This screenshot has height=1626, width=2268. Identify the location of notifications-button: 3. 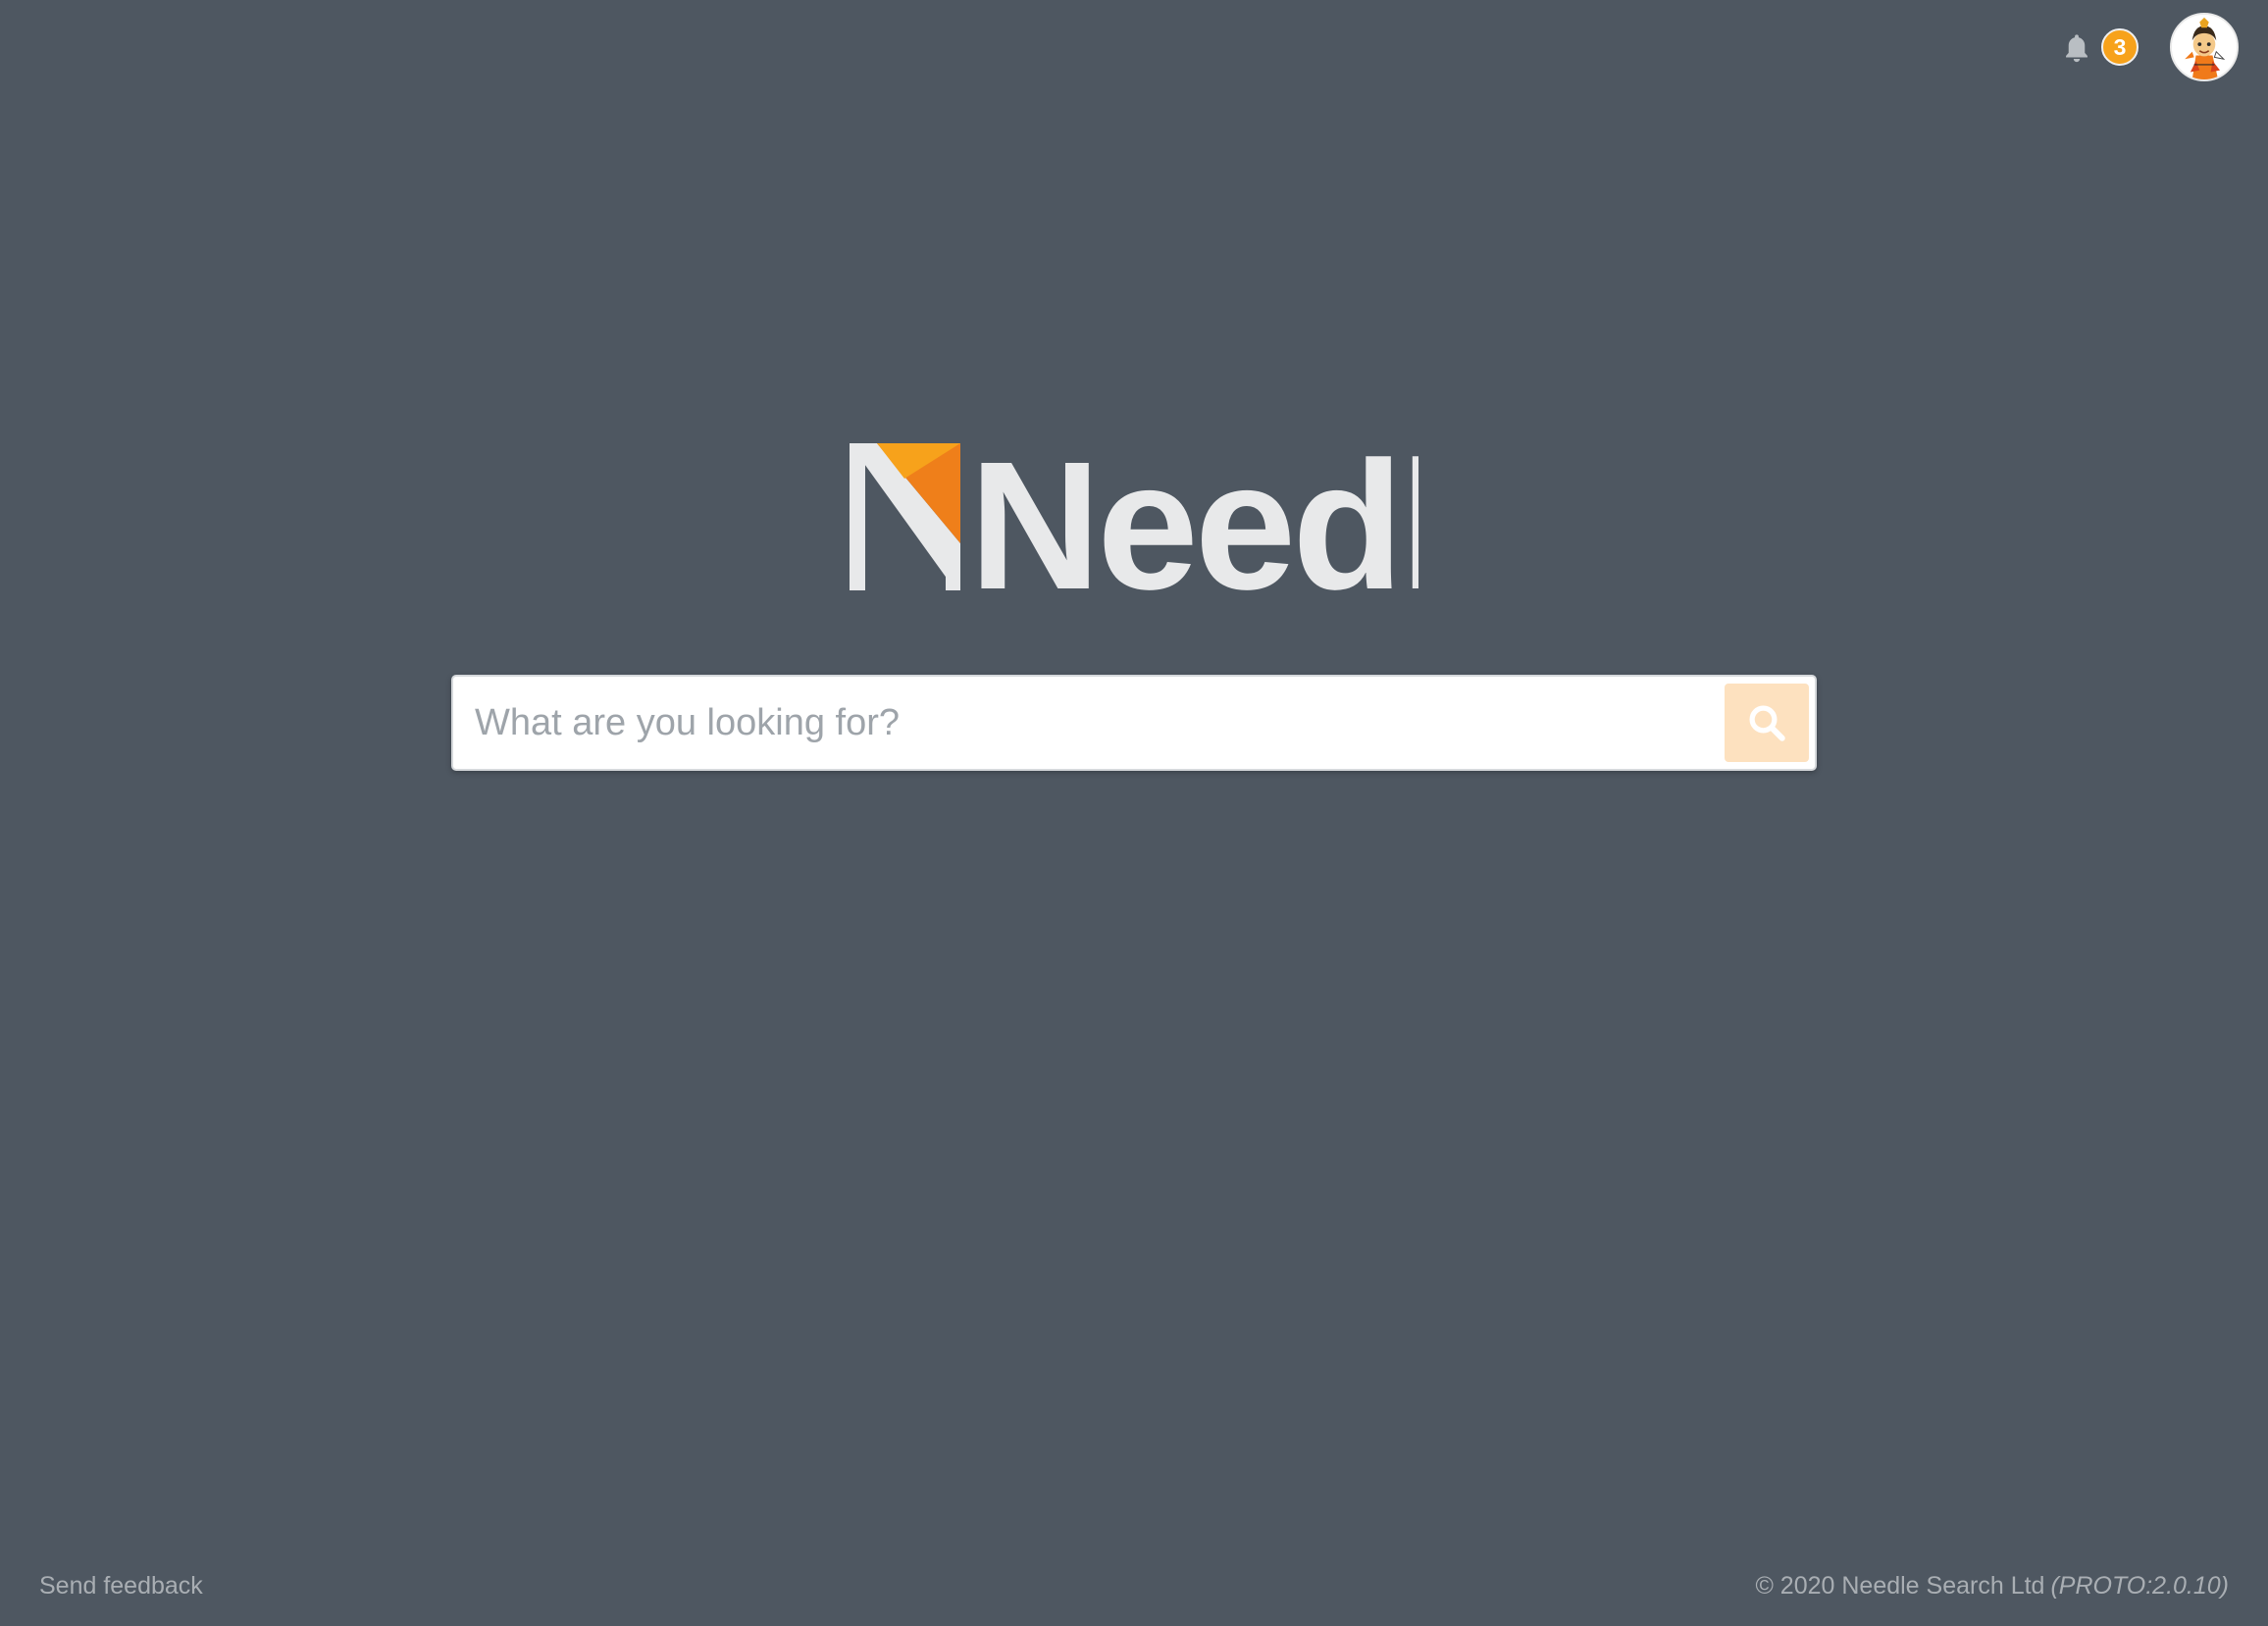
(2101, 47).